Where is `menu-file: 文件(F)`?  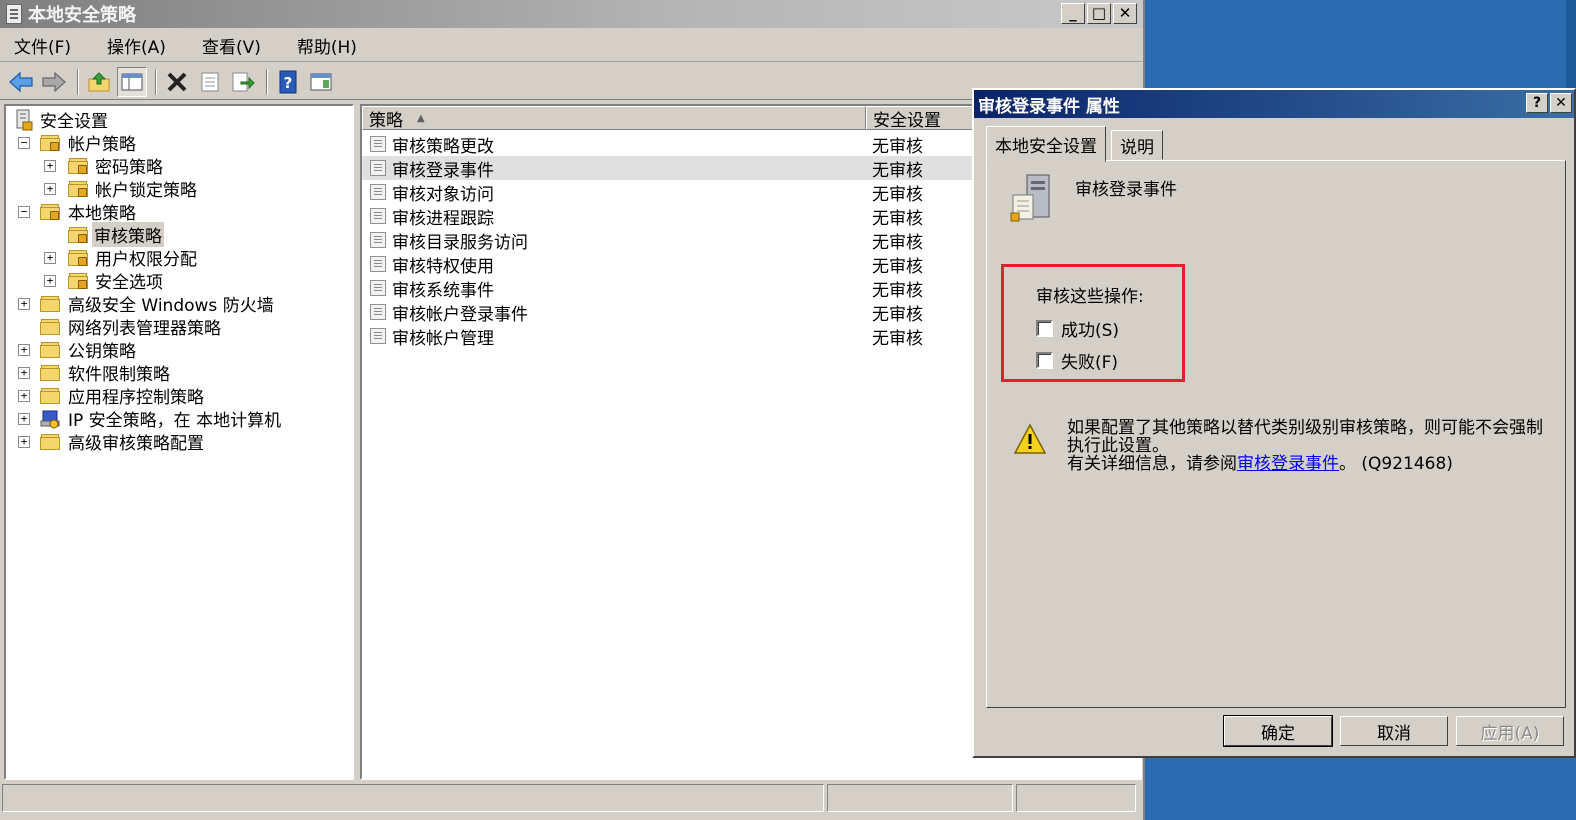 menu-file: 文件(F) is located at coordinates (42, 45).